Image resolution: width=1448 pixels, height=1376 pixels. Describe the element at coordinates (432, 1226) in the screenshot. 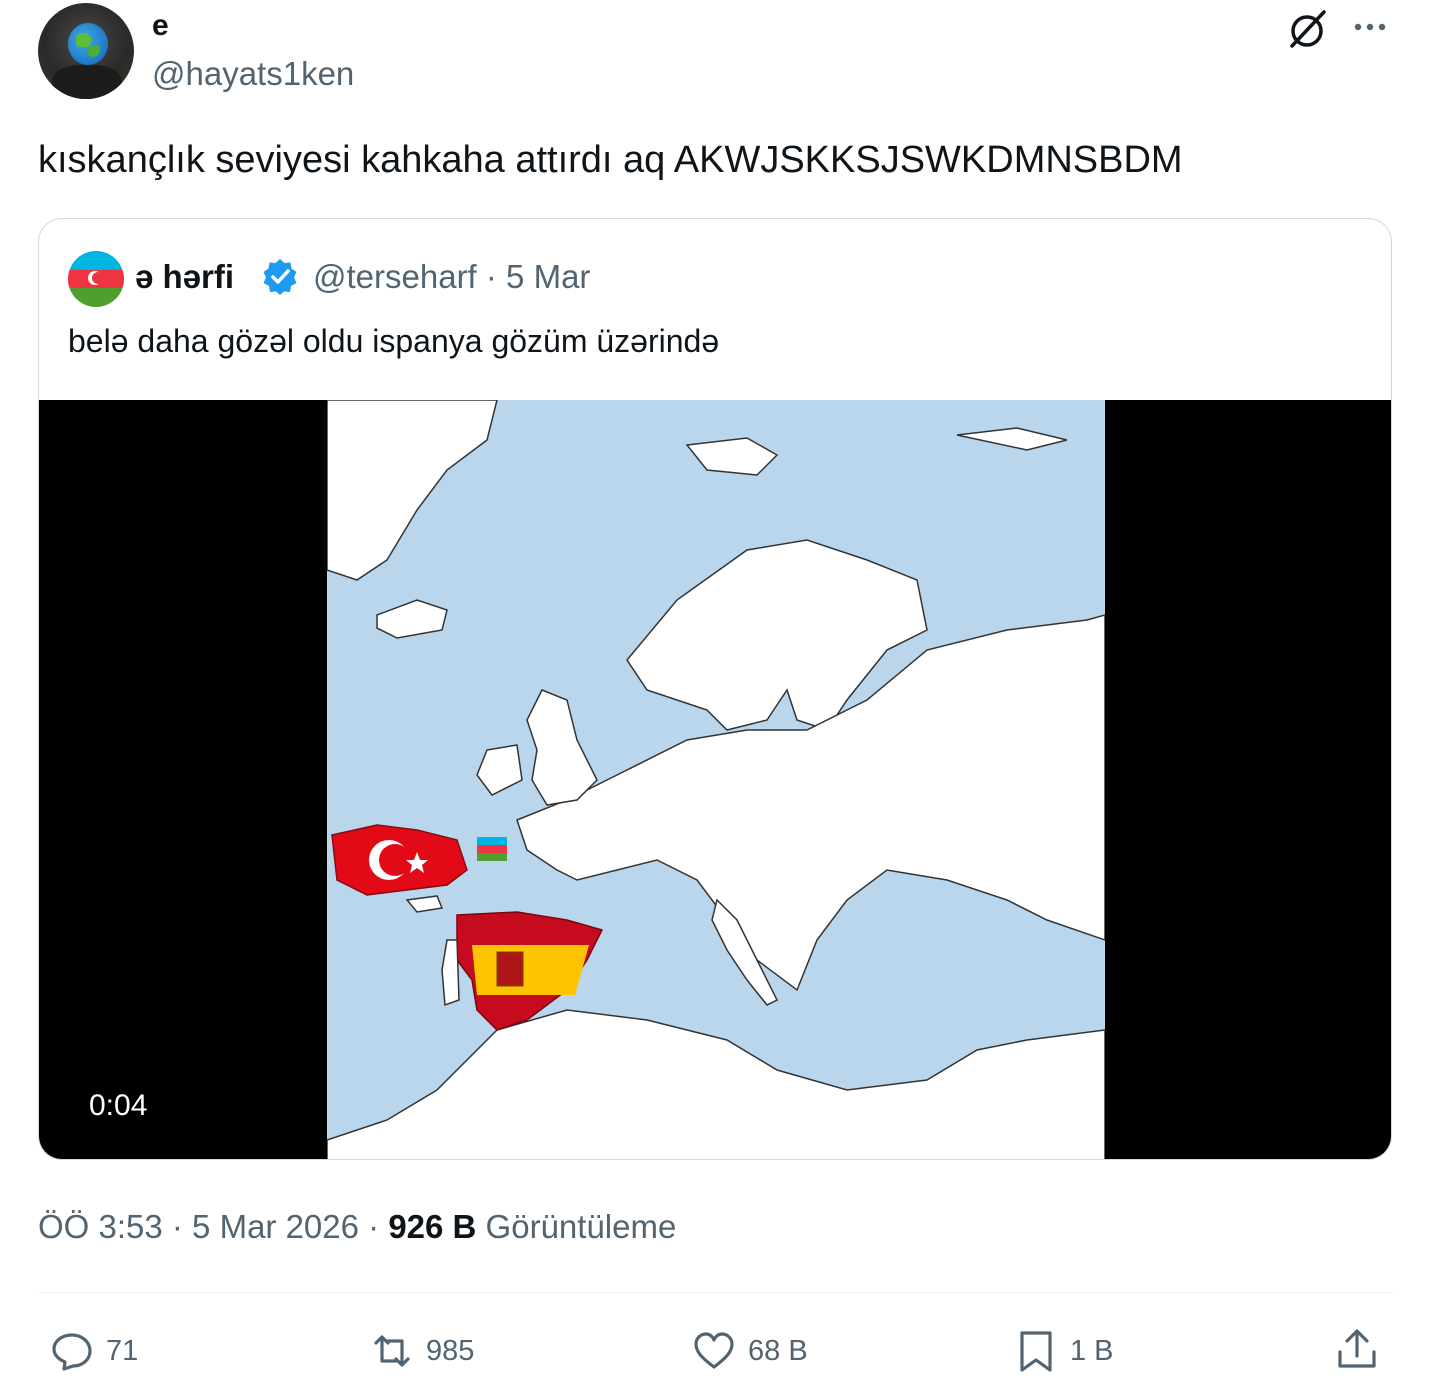

I see `views-count: 926 B` at that location.